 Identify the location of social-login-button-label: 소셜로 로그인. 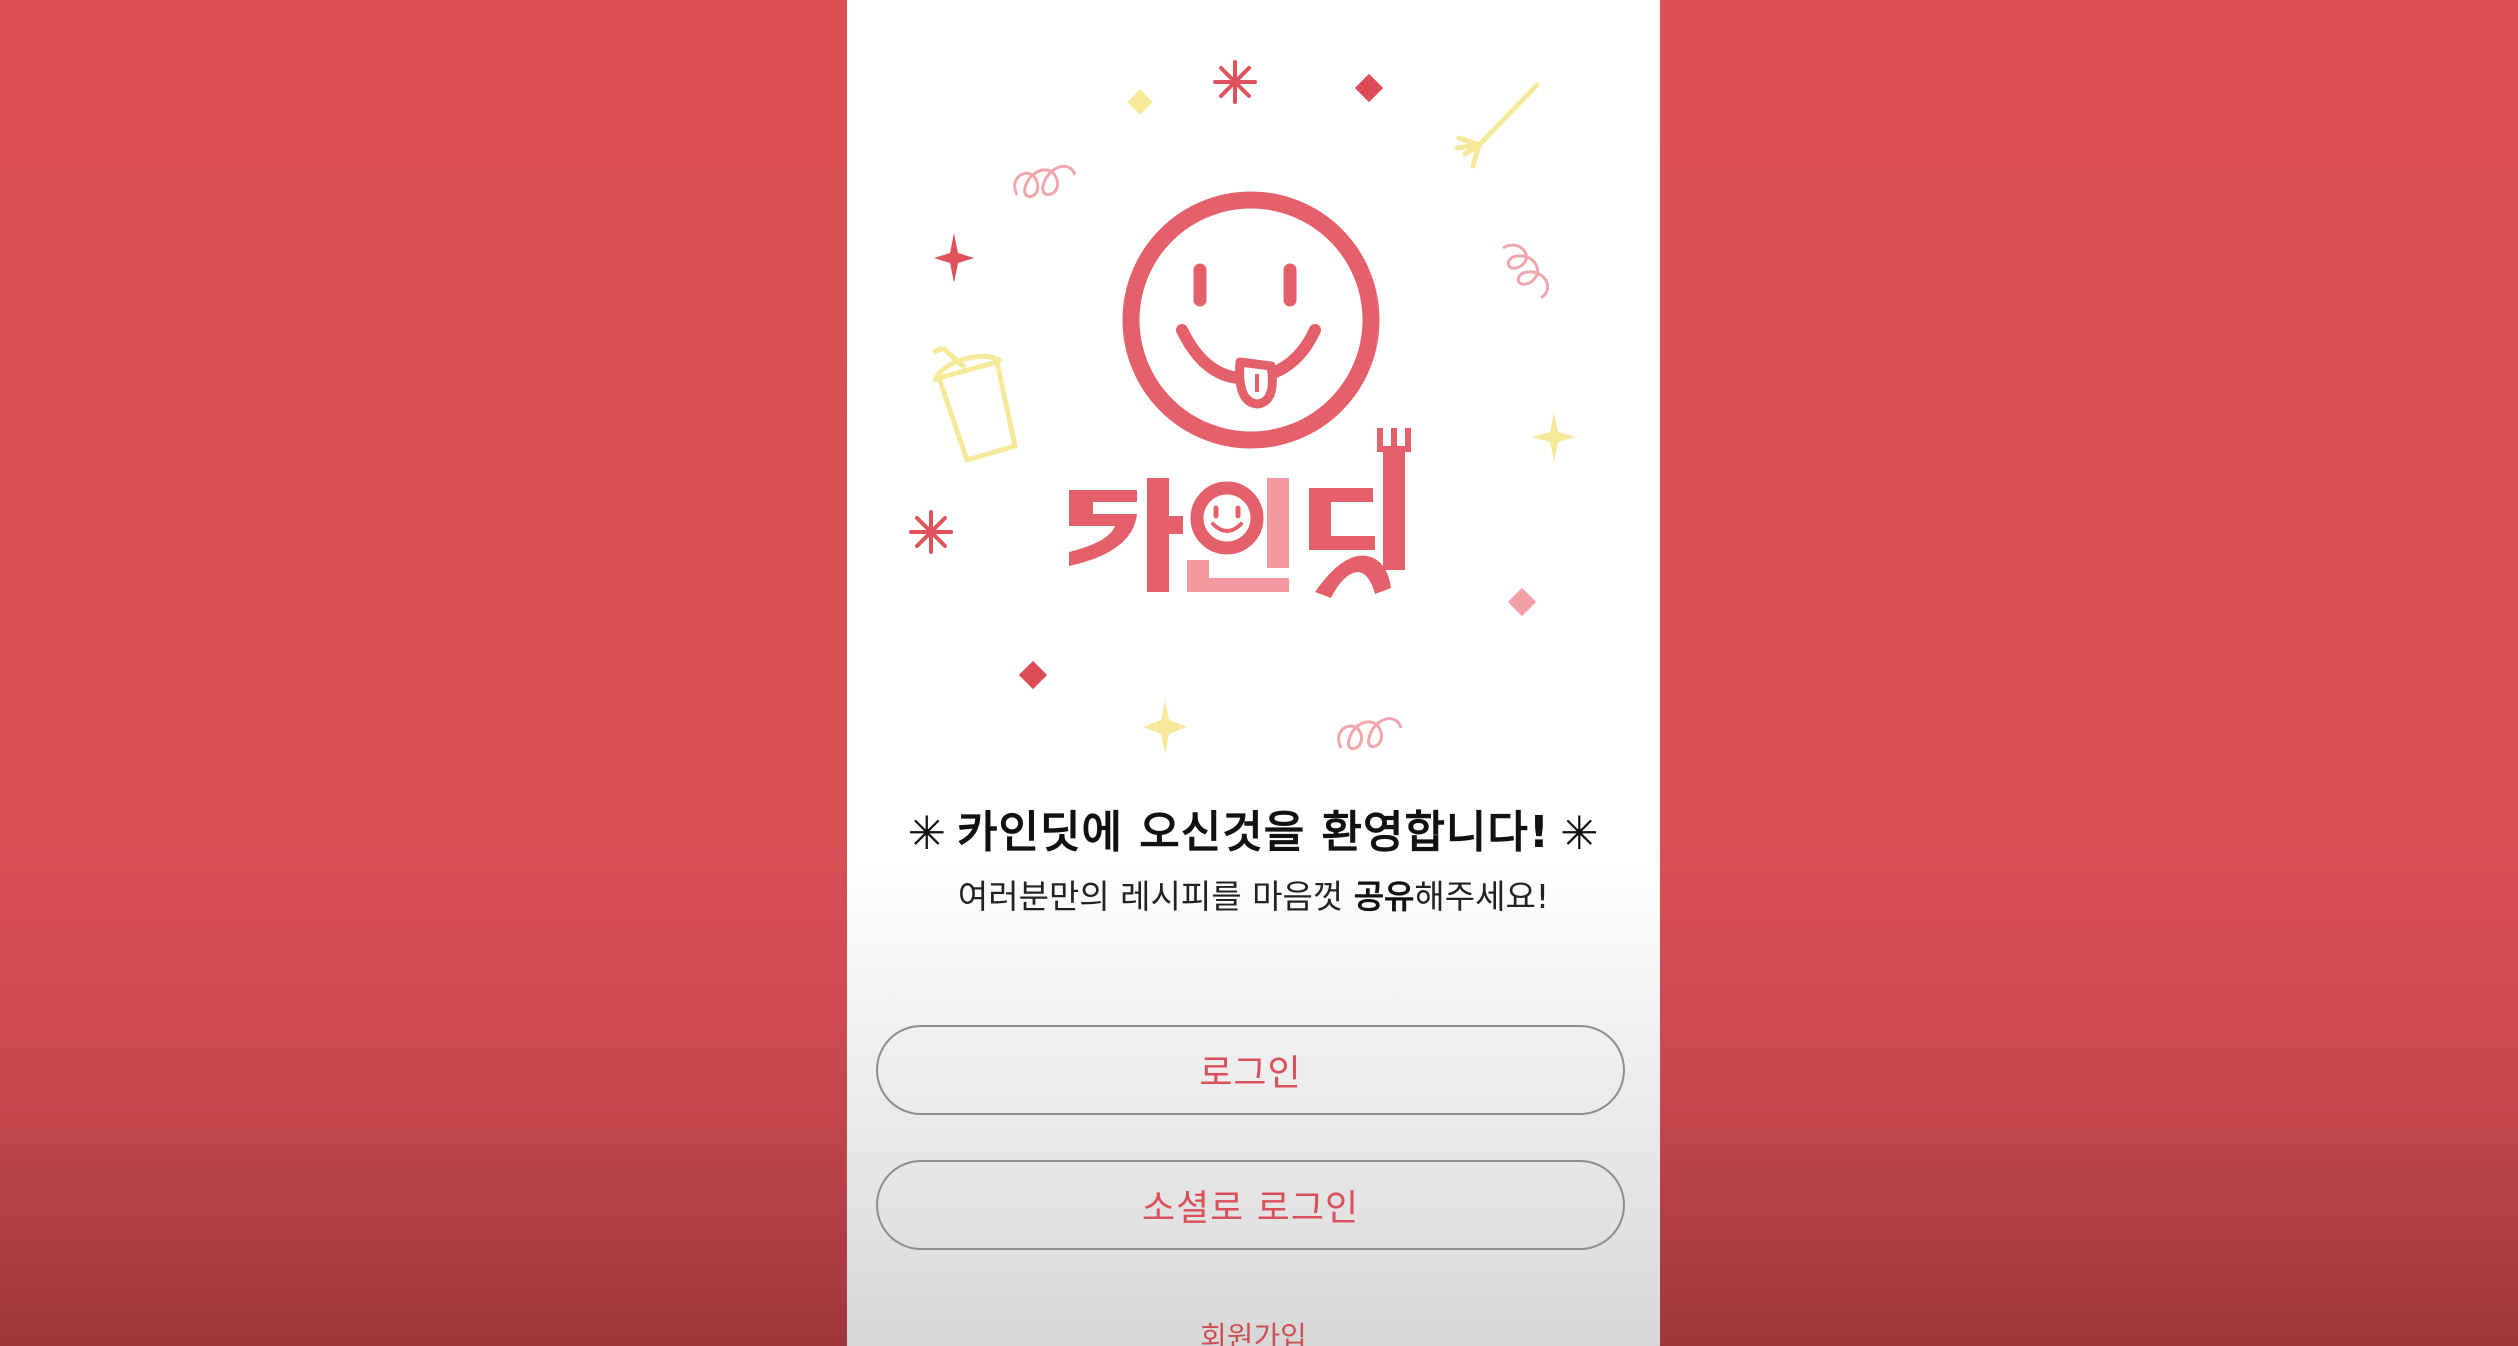
(1250, 1208).